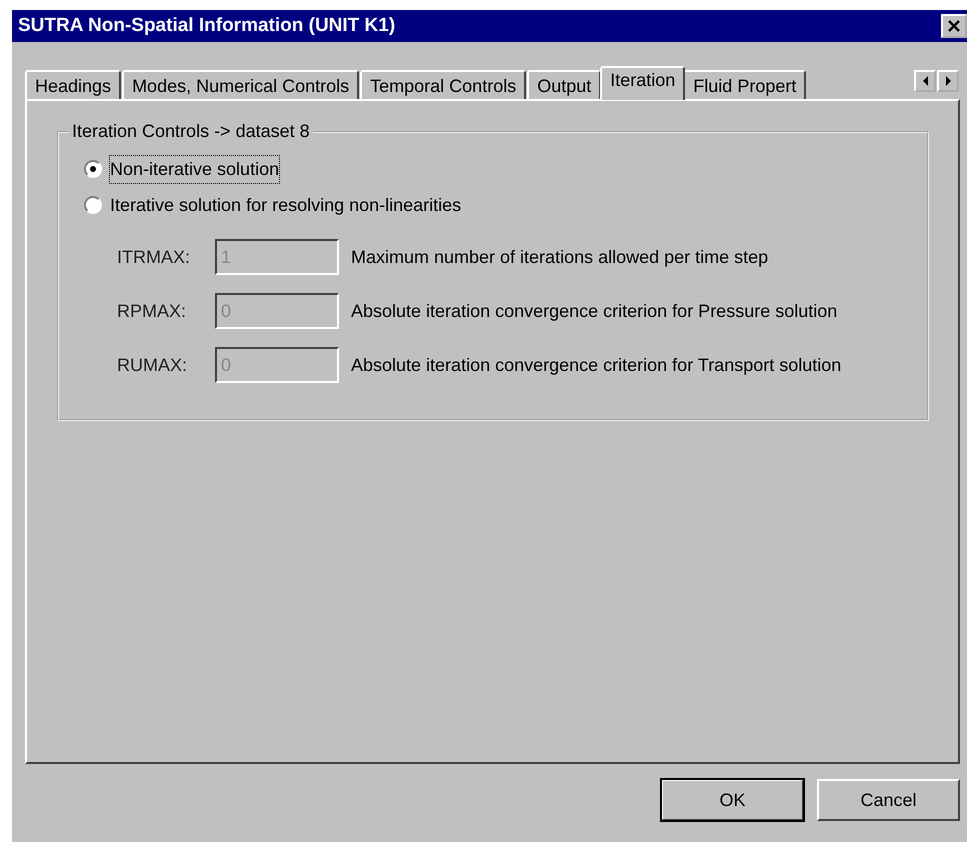 Image resolution: width=967 pixels, height=842 pixels. I want to click on tab: Temporal Controls, so click(443, 85).